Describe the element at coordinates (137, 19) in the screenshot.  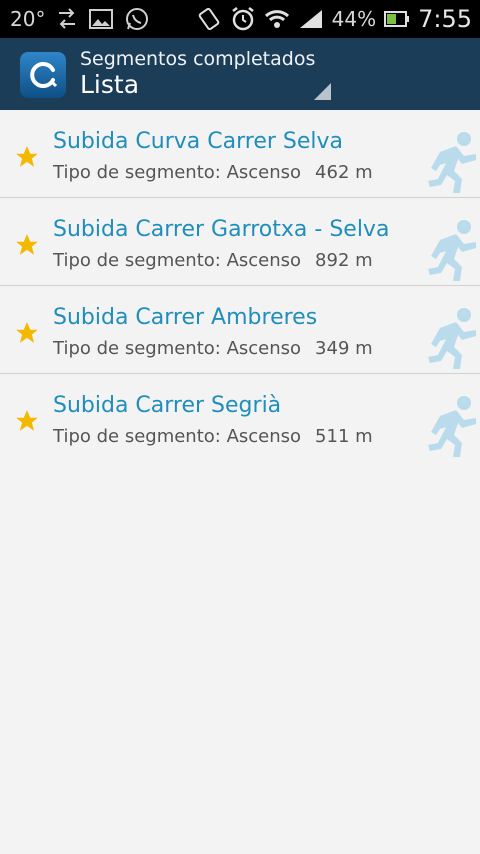
I see `whatsapp-icon` at that location.